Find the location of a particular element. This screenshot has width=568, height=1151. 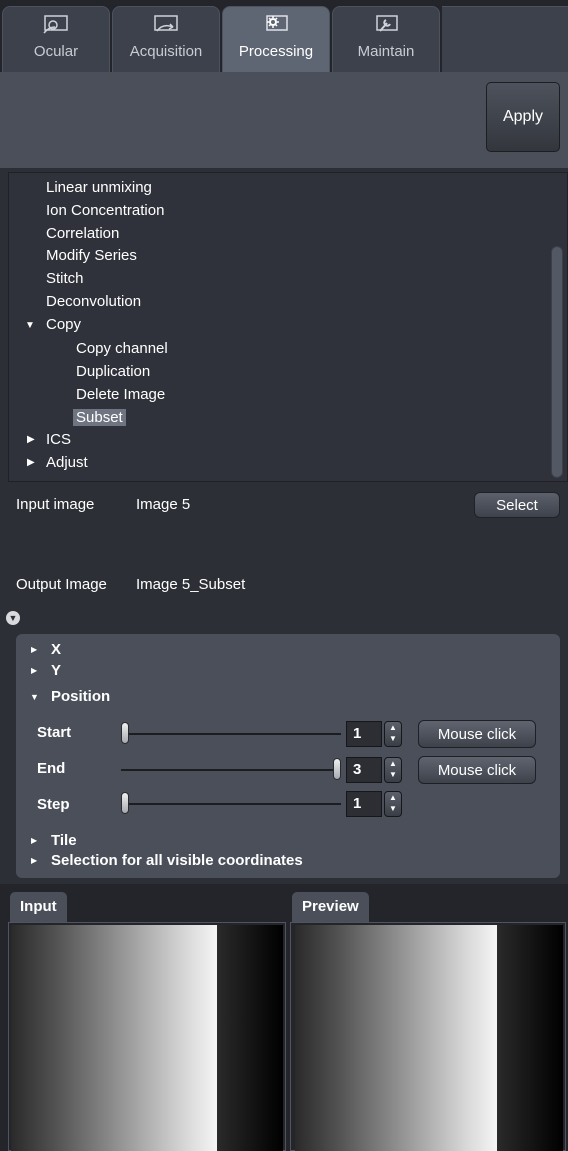

start-slider-handle is located at coordinates (125, 733).